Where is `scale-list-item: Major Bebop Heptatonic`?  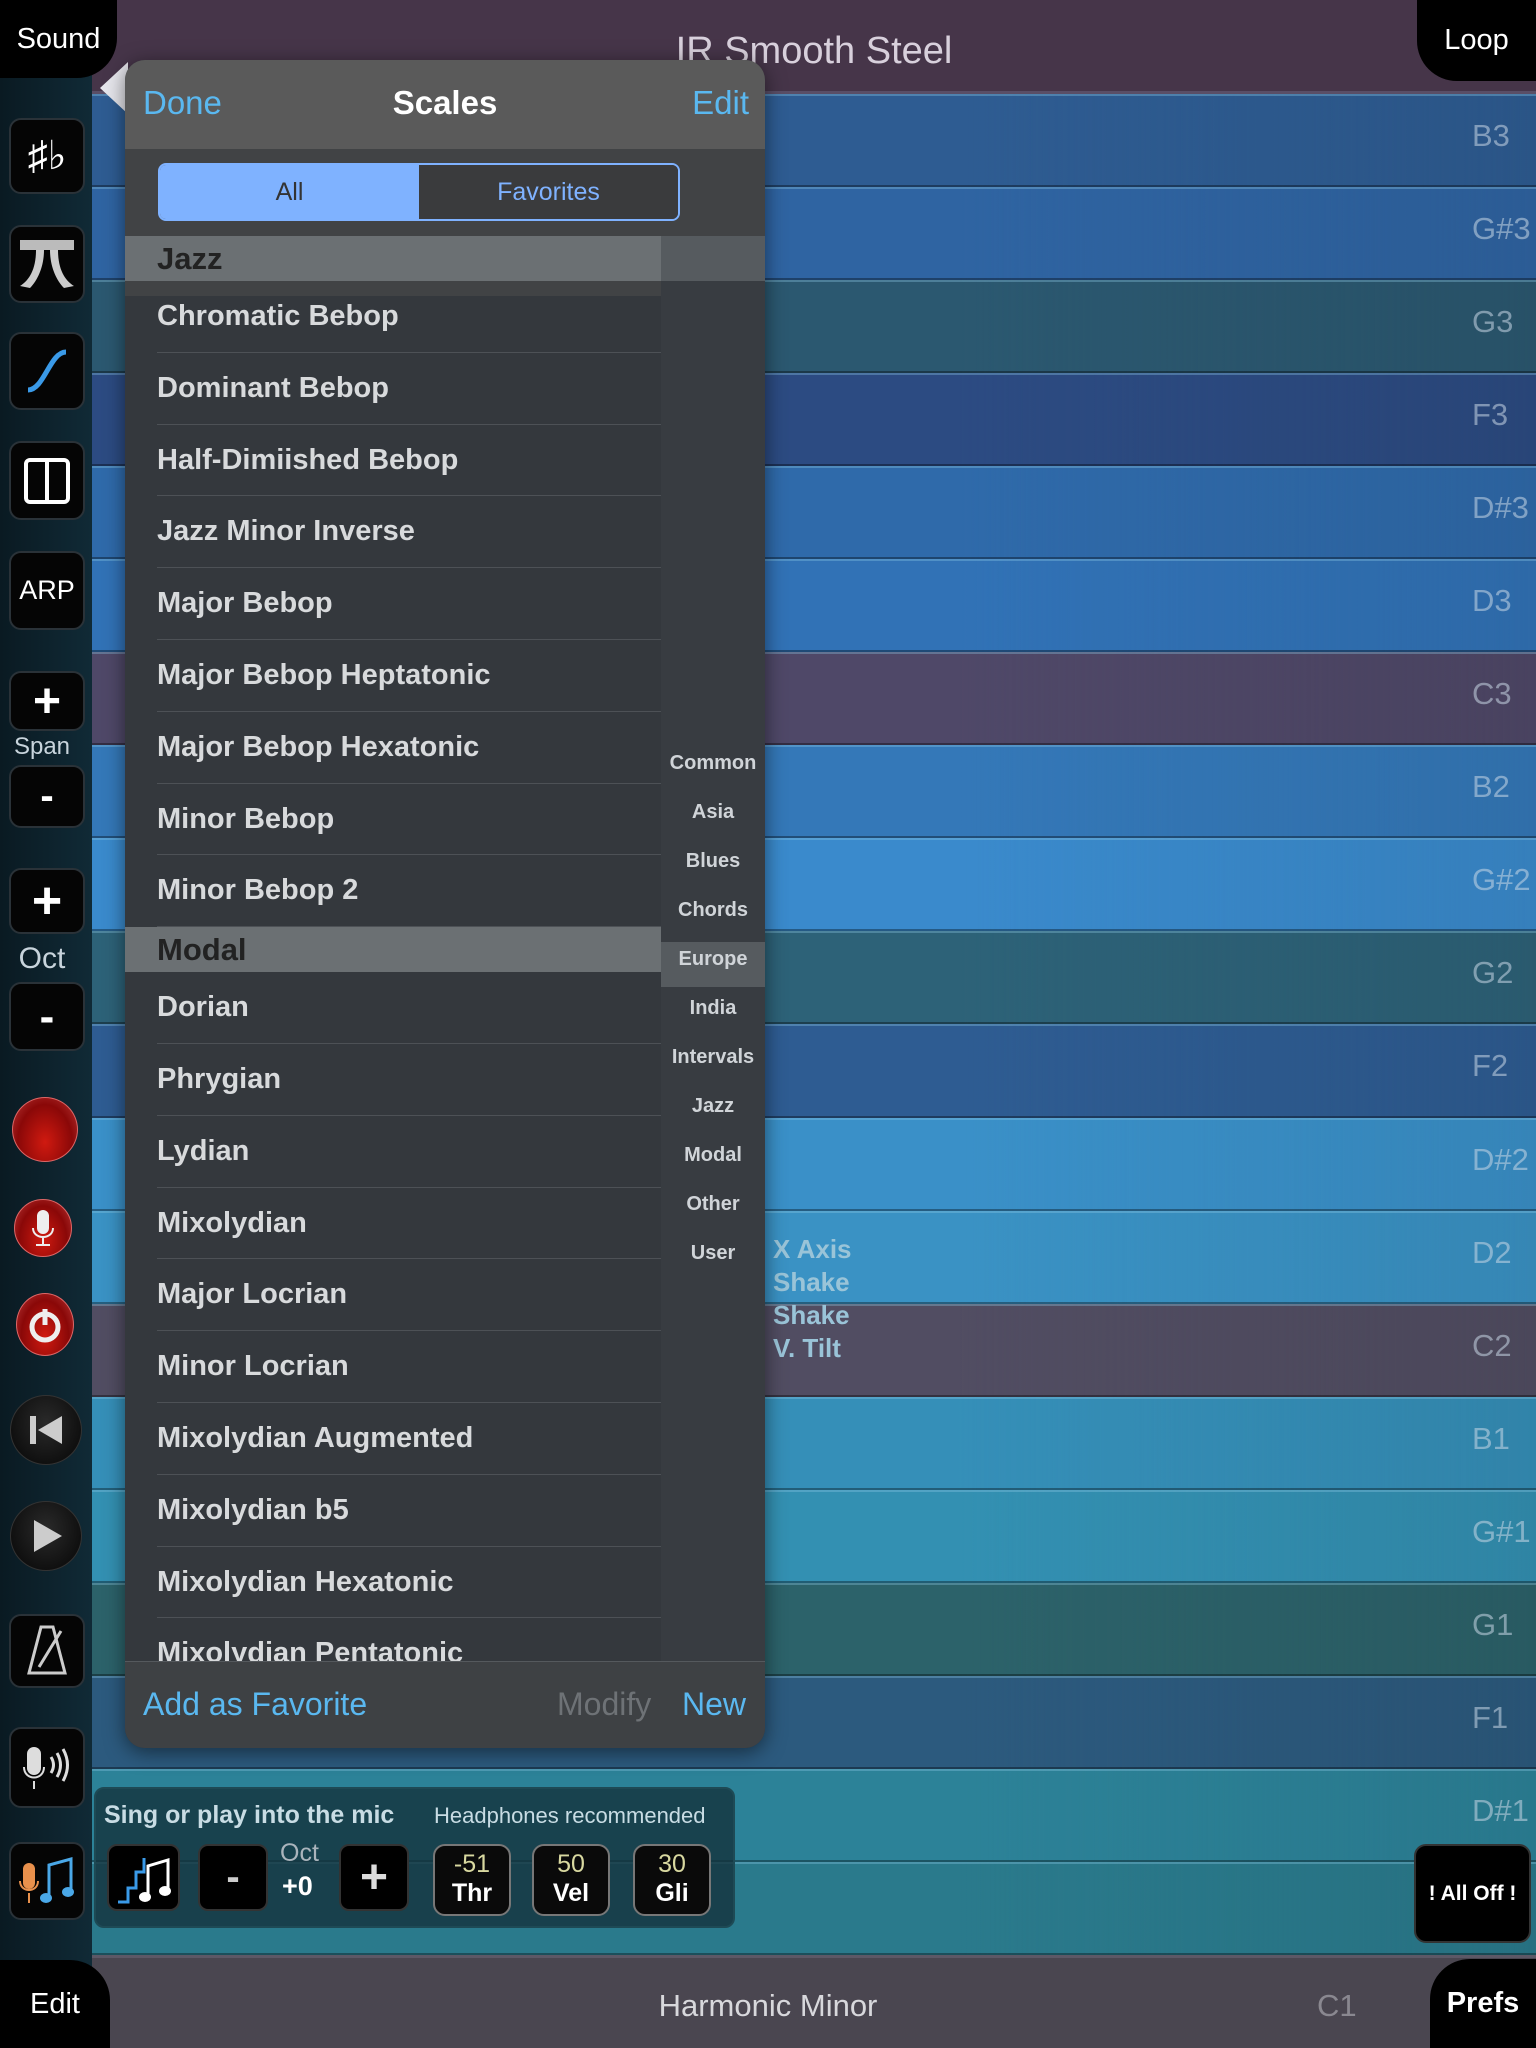
scale-list-item: Major Bebop Heptatonic is located at coordinates (393, 676).